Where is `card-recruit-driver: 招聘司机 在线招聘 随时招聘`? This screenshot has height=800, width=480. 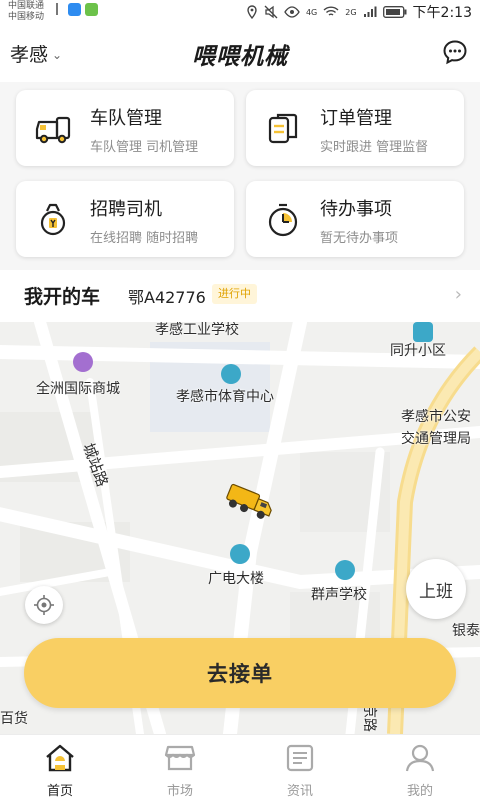 card-recruit-driver: 招聘司机 在线招聘 随时招聘 is located at coordinates (125, 219).